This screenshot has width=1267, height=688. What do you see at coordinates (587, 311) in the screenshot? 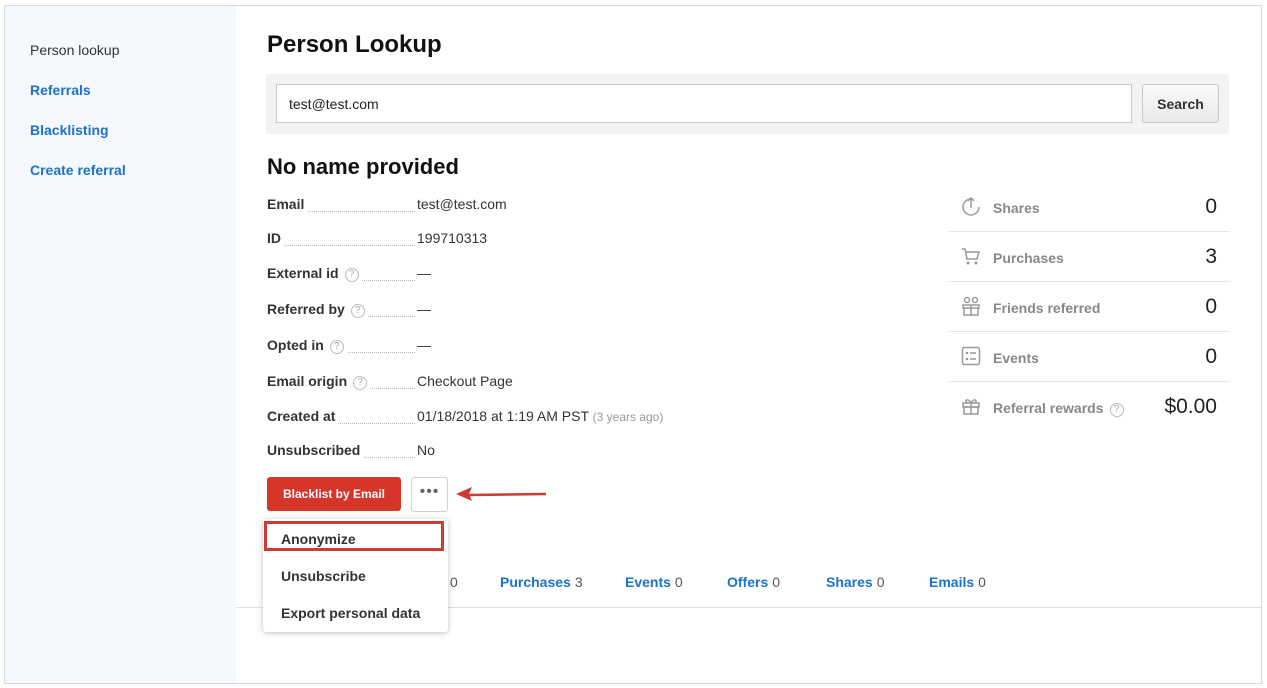
I see `detail-row-referred-by: Referred by? —` at bounding box center [587, 311].